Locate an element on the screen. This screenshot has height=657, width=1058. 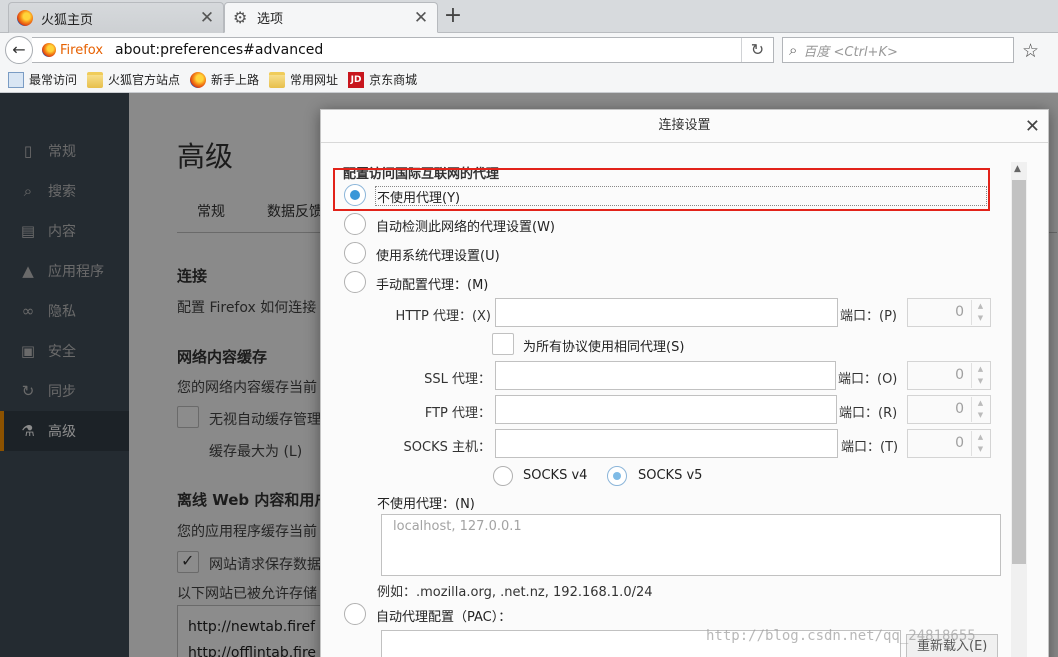
highlight-box is located at coordinates (661, 189).